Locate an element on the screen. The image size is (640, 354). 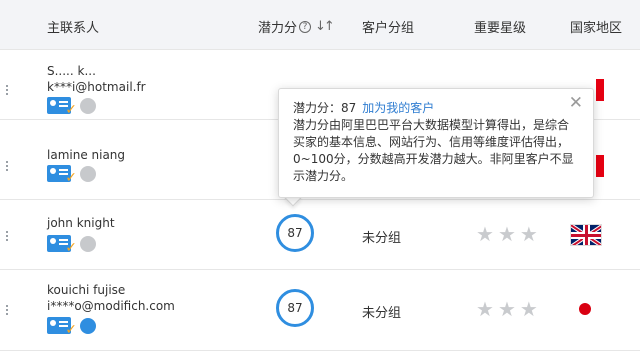
contact-email: i****o@modifich.com is located at coordinates (111, 306).